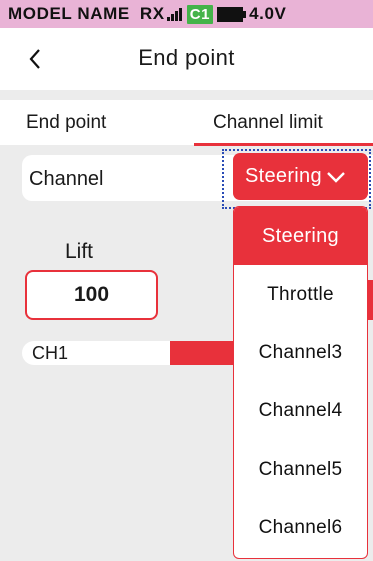 Image resolution: width=373 pixels, height=561 pixels. I want to click on channel-select-value: Steering, so click(283, 176).